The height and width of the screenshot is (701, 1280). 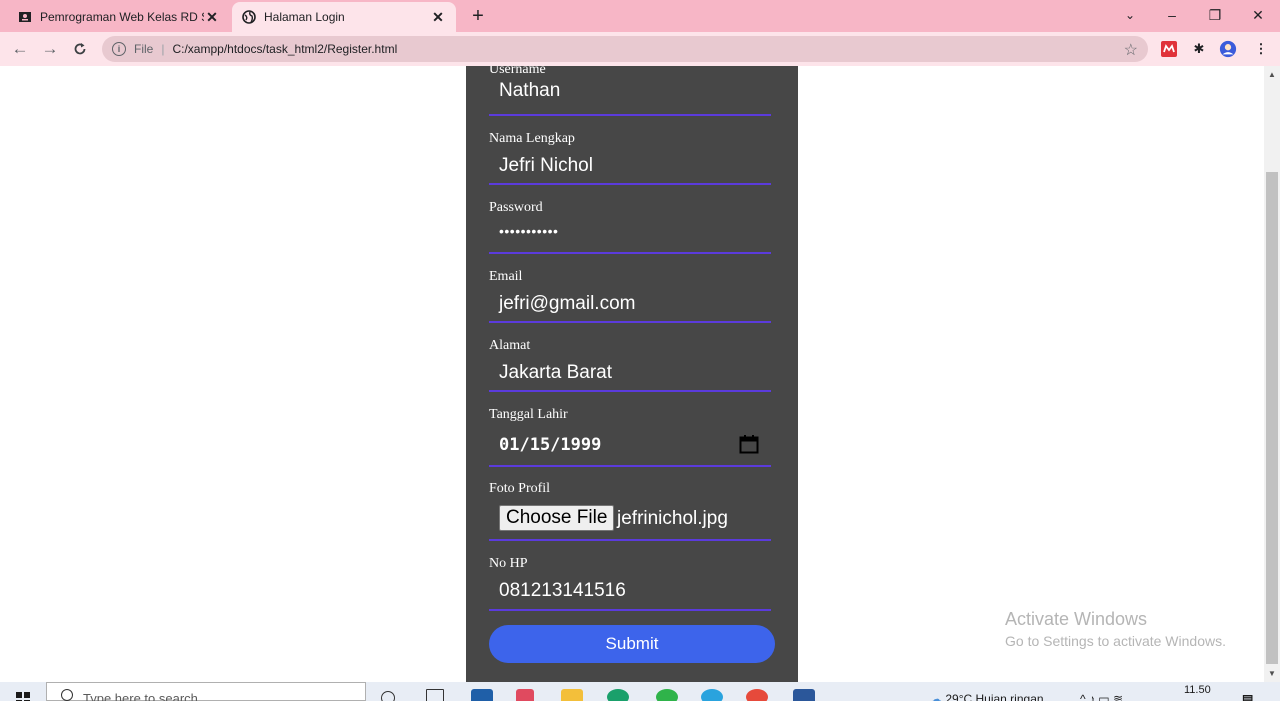 What do you see at coordinates (525, 695) in the screenshot?
I see `store-app-icon` at bounding box center [525, 695].